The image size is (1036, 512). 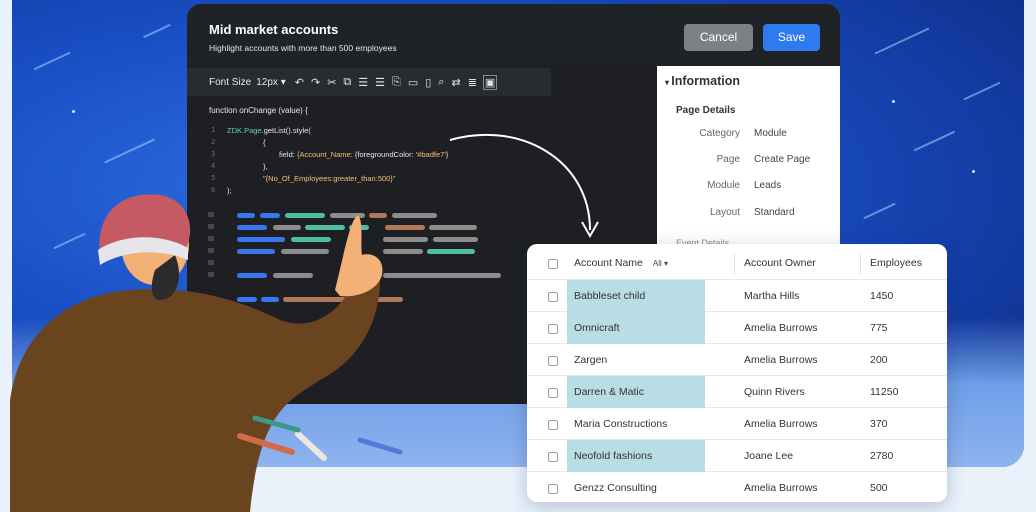 What do you see at coordinates (636, 424) in the screenshot?
I see `account-name-cell: Maria Constructions` at bounding box center [636, 424].